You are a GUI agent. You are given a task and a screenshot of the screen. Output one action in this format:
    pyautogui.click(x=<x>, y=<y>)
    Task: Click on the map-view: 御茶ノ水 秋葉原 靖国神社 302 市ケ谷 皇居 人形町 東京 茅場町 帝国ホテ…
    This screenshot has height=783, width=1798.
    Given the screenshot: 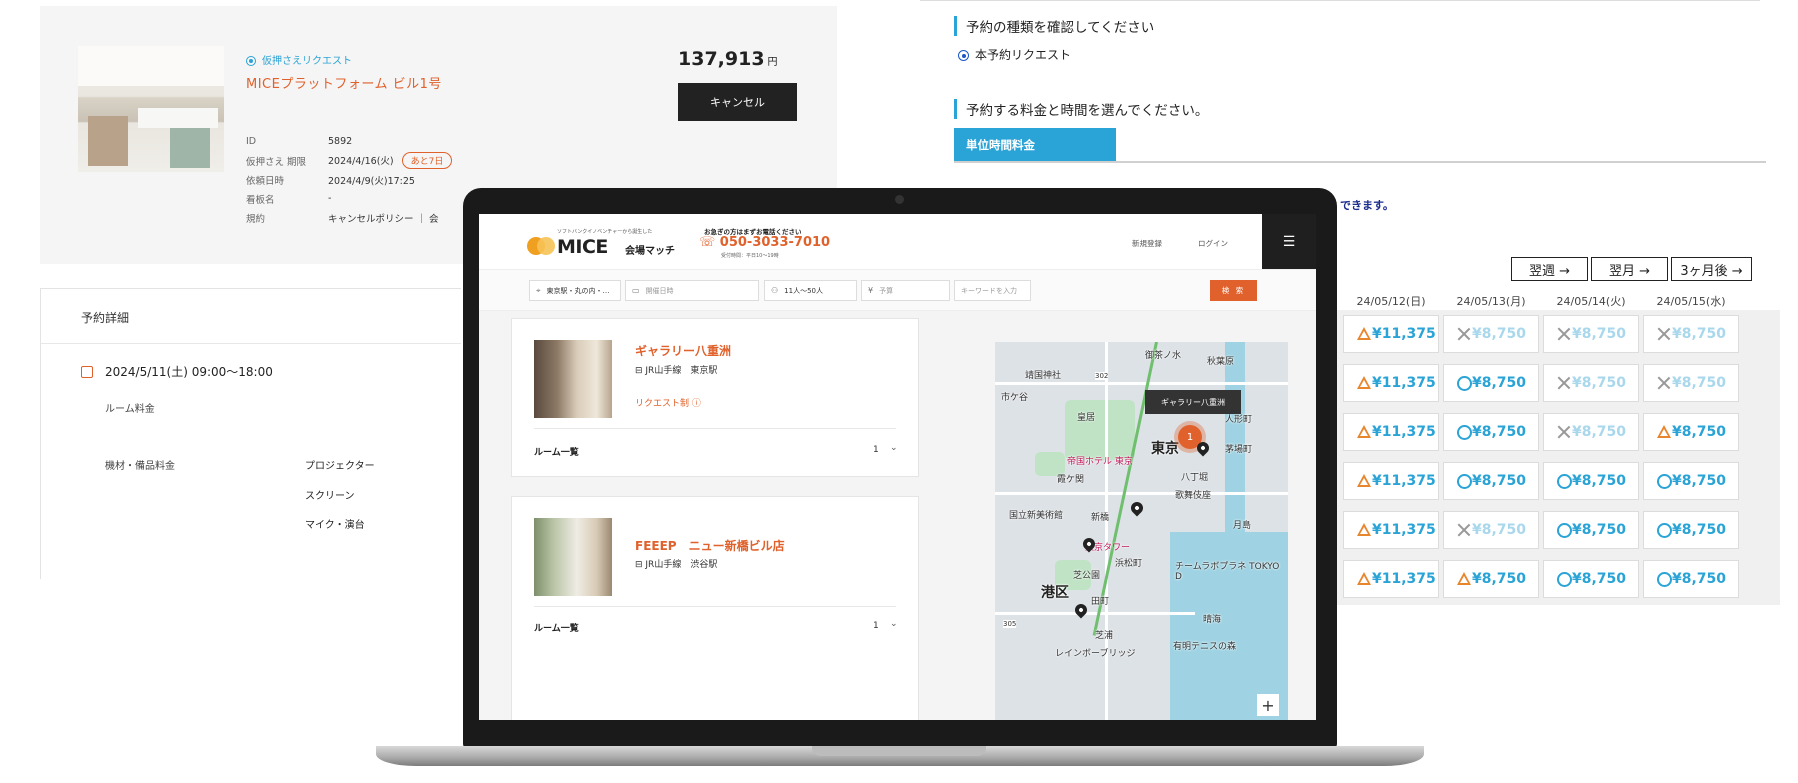 What is the action you would take?
    pyautogui.click(x=1141, y=531)
    